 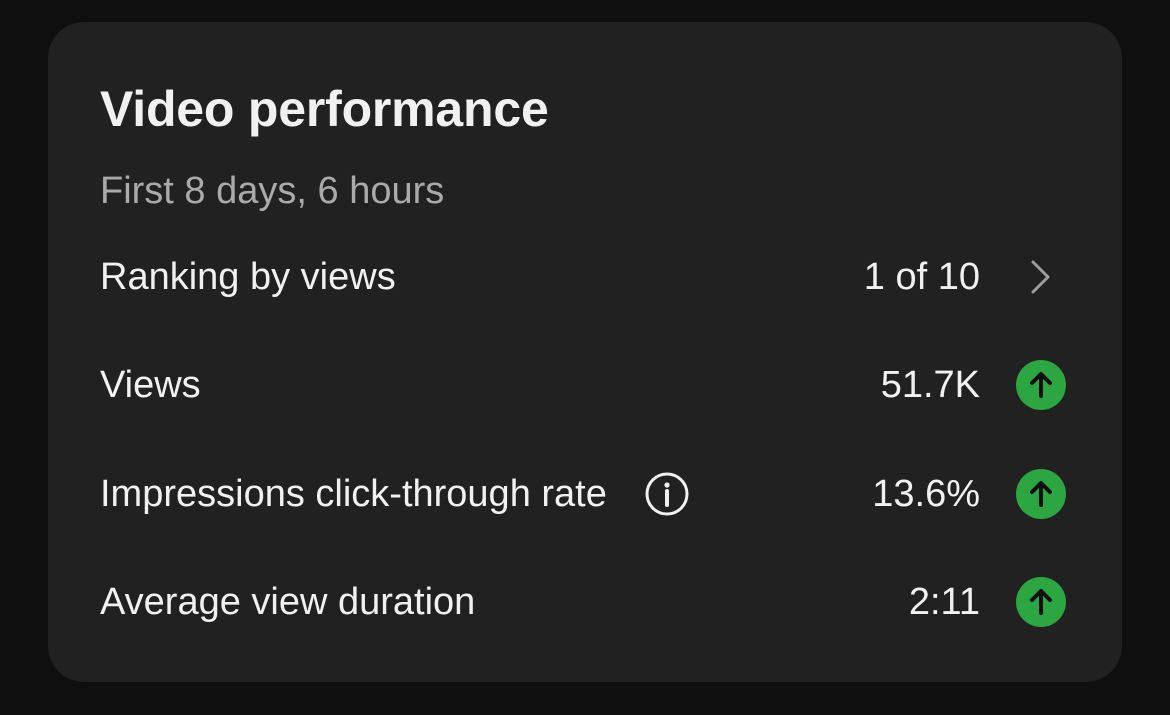 What do you see at coordinates (272, 191) in the screenshot?
I see `card-subtitle: First 8 days, 6 hours` at bounding box center [272, 191].